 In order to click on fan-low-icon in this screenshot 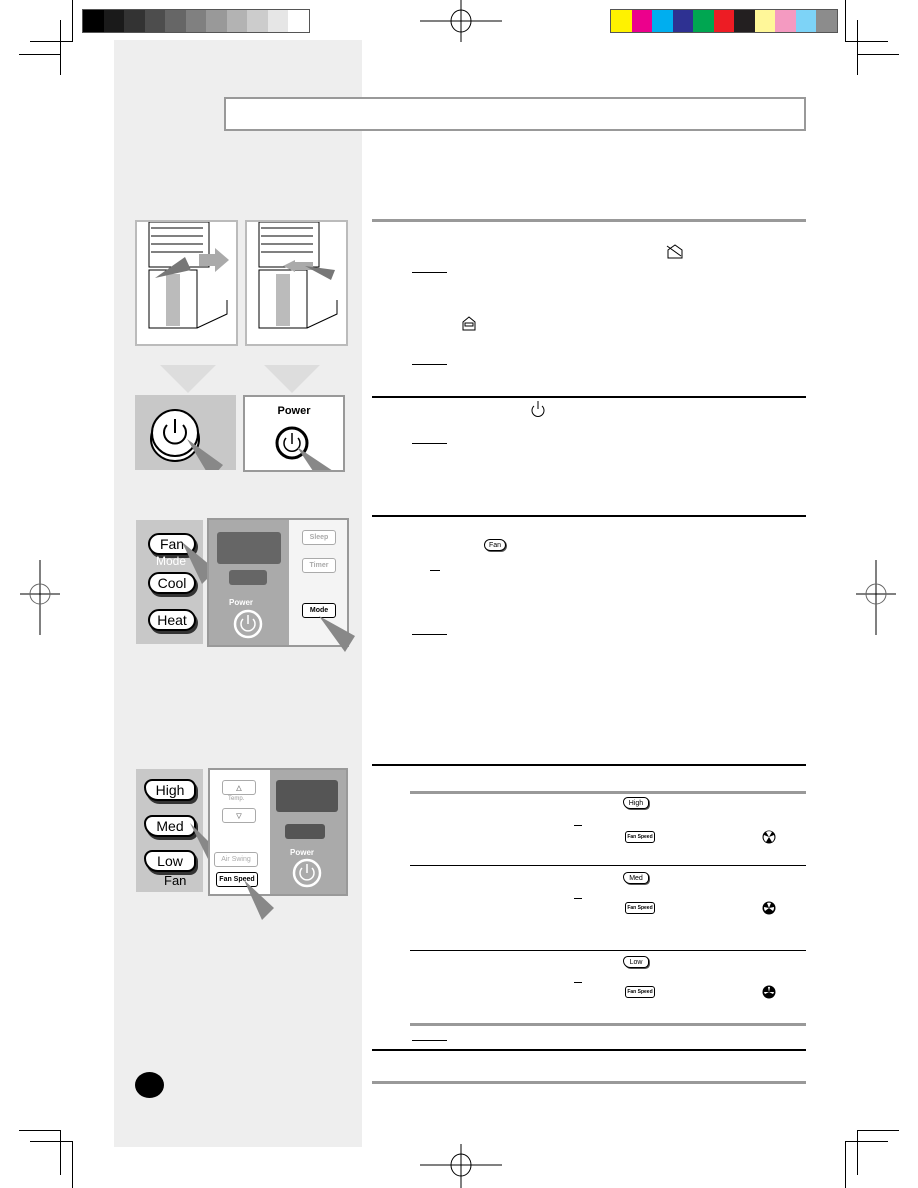, I will do `click(769, 992)`.